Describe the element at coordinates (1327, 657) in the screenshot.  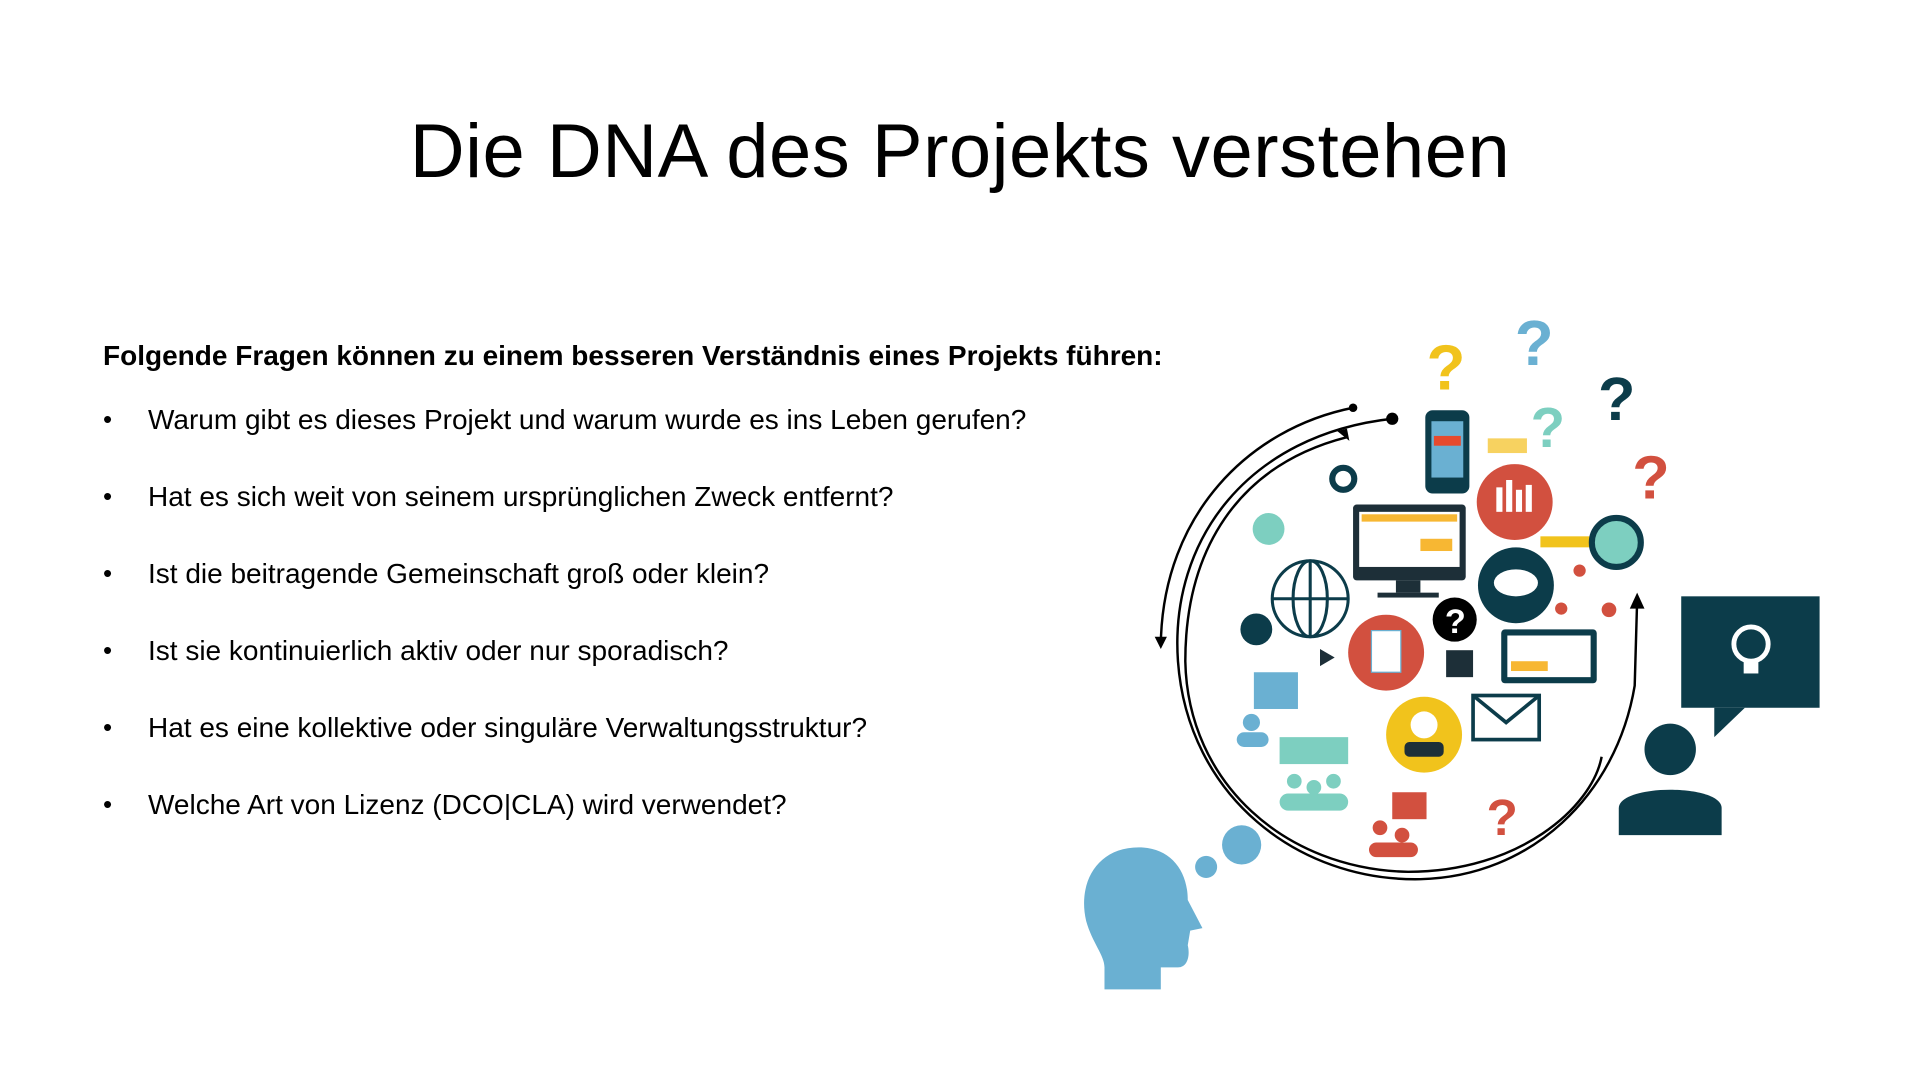
I see `play-icon` at that location.